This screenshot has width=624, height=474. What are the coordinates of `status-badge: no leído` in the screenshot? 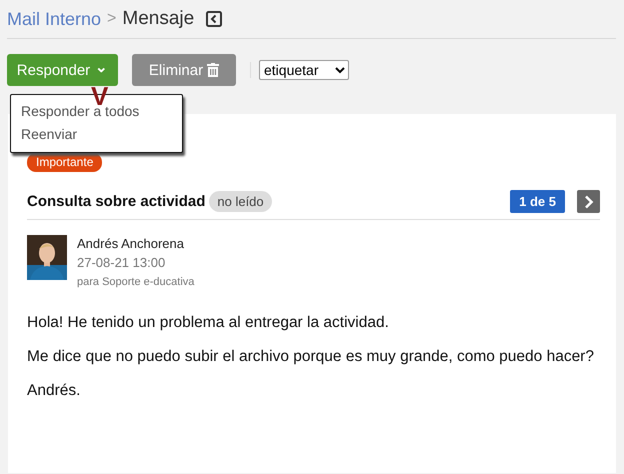 It's located at (240, 201).